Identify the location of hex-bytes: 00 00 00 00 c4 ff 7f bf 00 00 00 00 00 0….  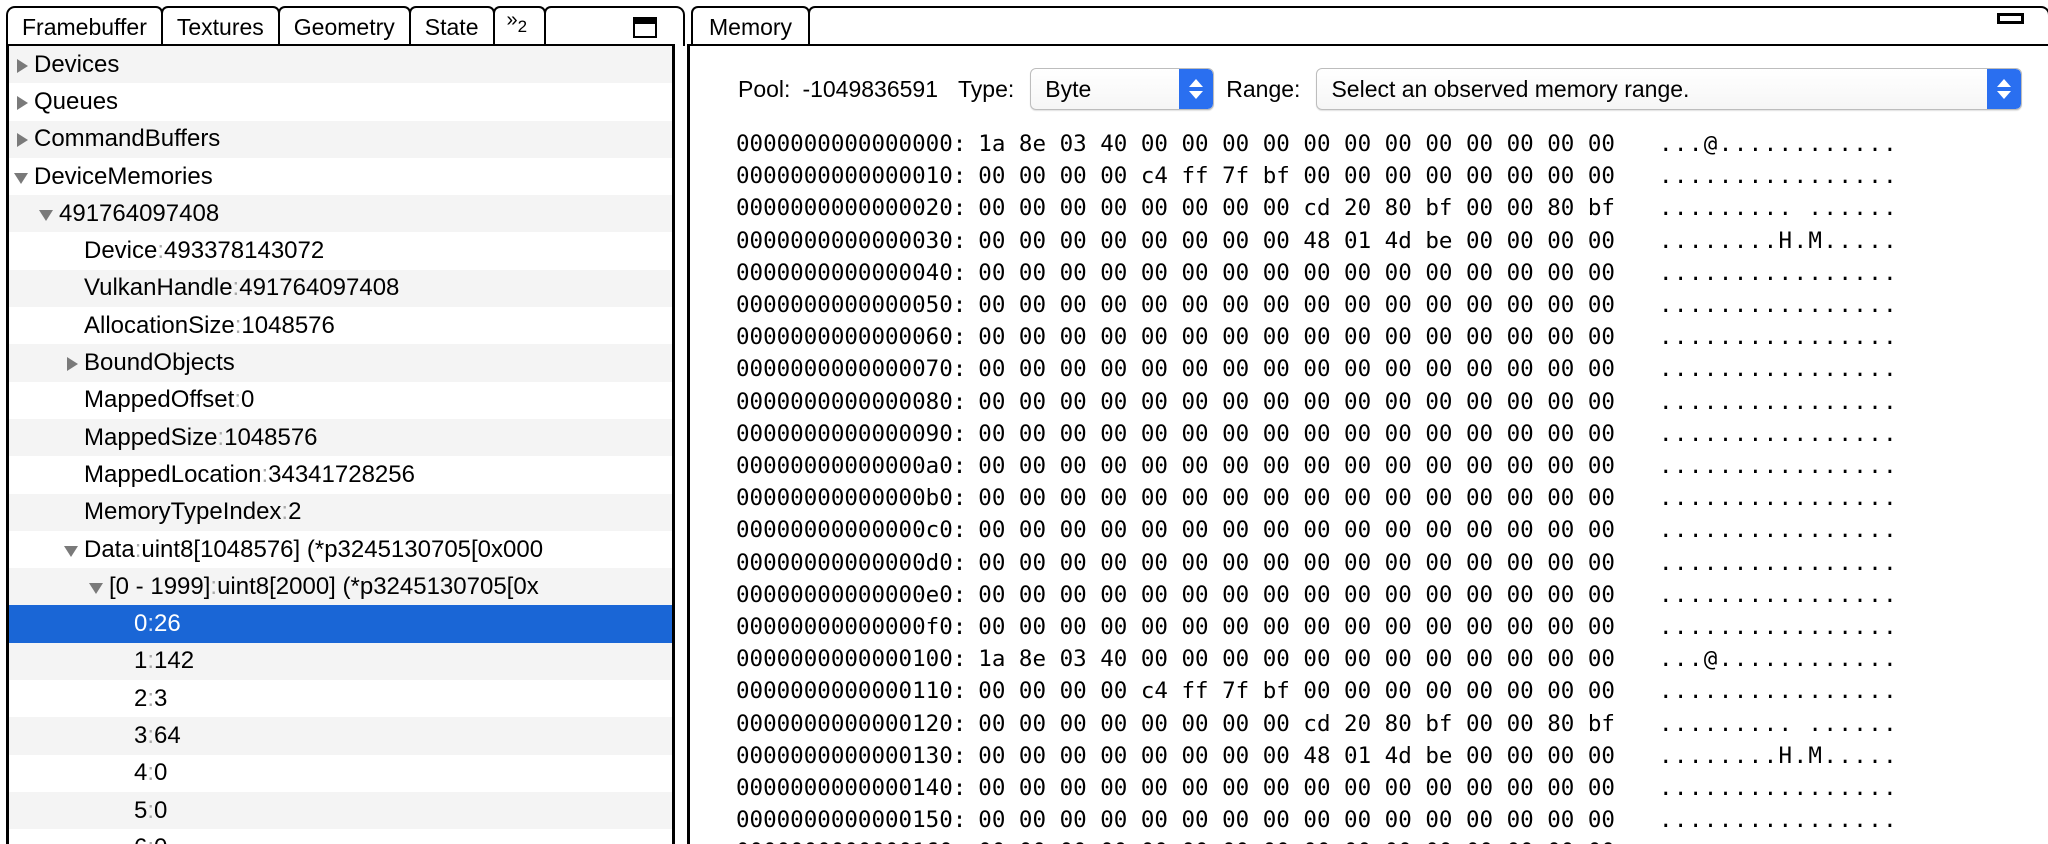
(1296, 176).